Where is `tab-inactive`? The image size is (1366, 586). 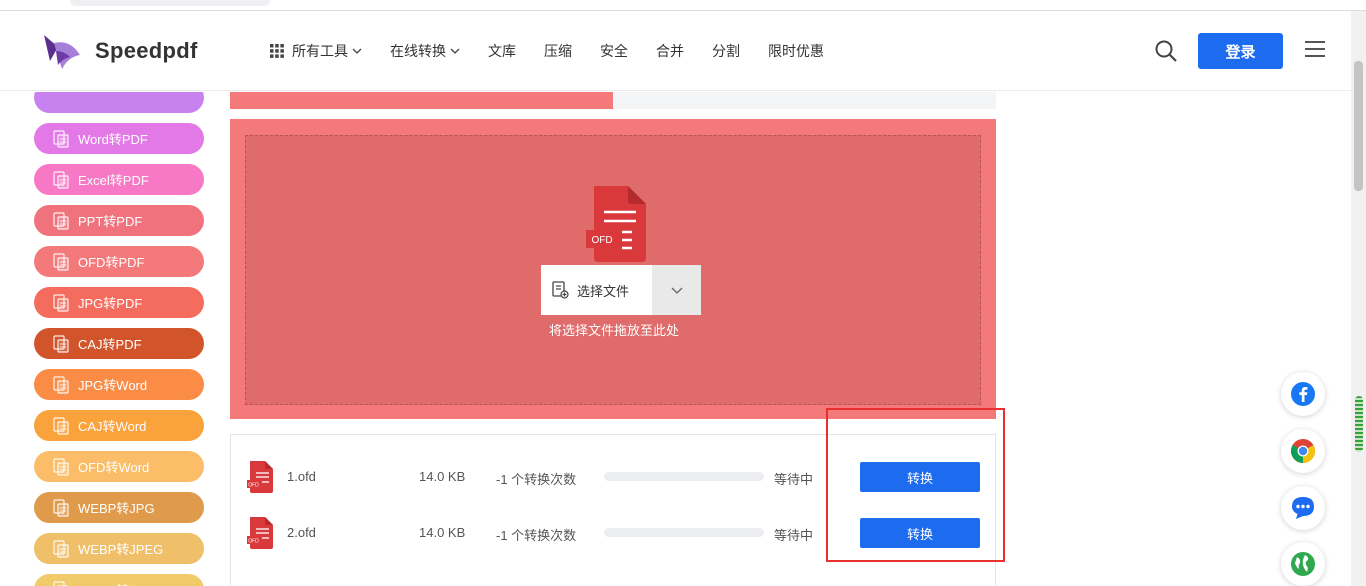
tab-inactive is located at coordinates (804, 100).